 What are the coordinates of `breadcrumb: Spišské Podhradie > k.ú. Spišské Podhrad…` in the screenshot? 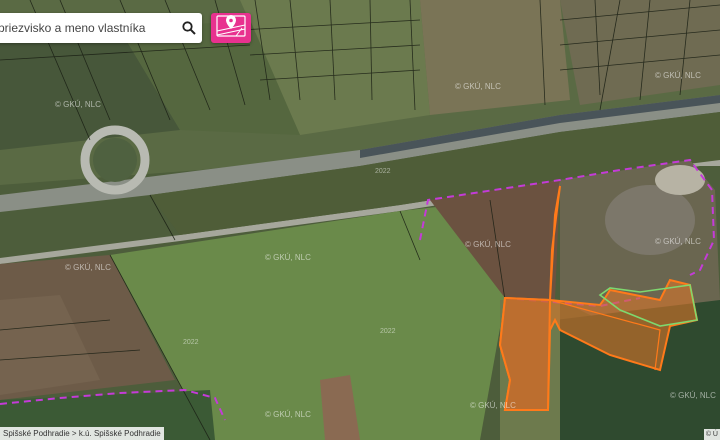 It's located at (82, 433).